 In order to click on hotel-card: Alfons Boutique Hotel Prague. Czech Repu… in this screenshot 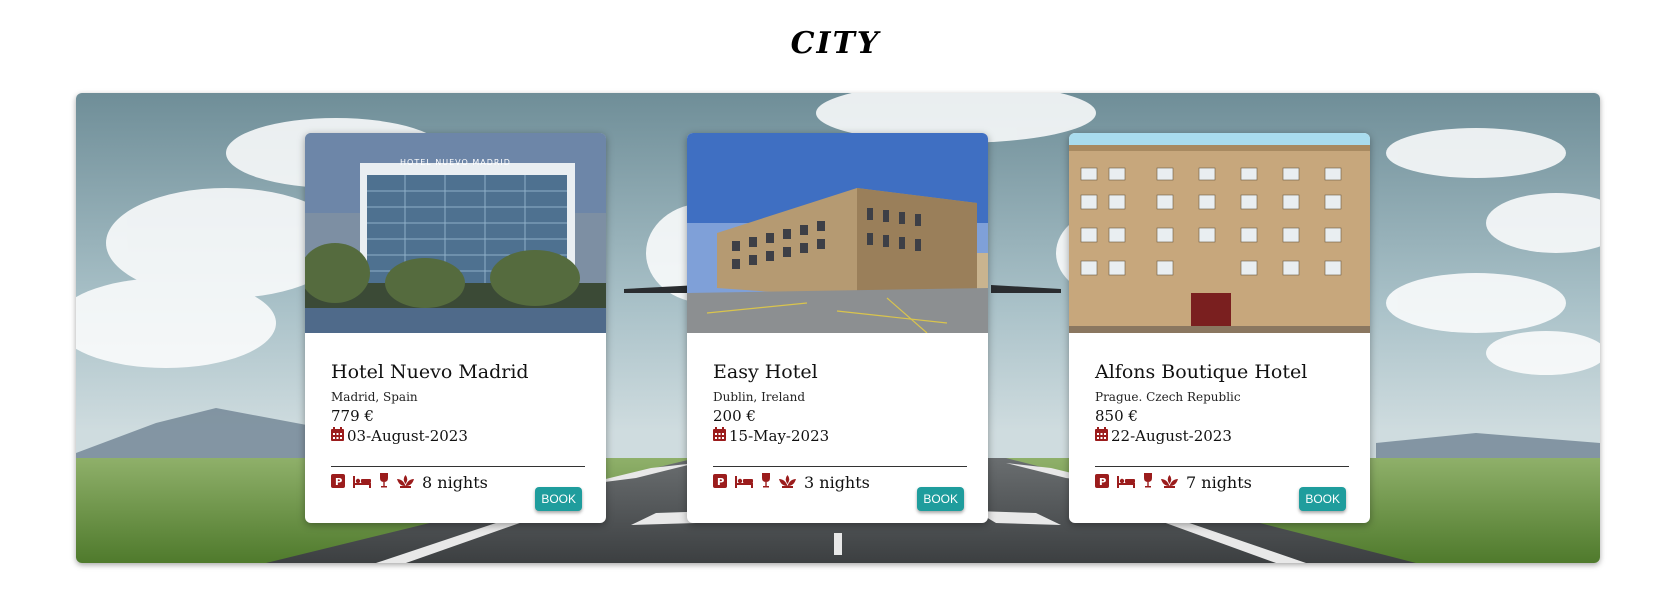, I will do `click(1219, 328)`.